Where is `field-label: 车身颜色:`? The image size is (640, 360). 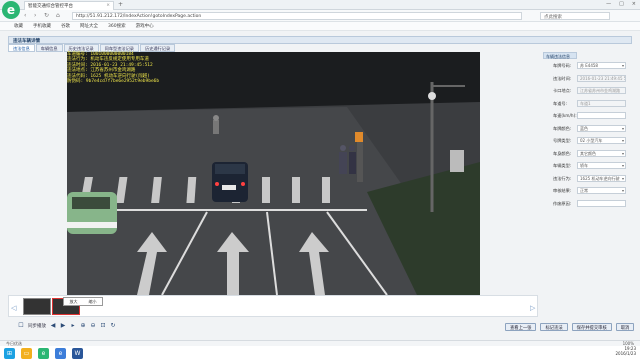 field-label: 车身颜色: is located at coordinates (562, 153).